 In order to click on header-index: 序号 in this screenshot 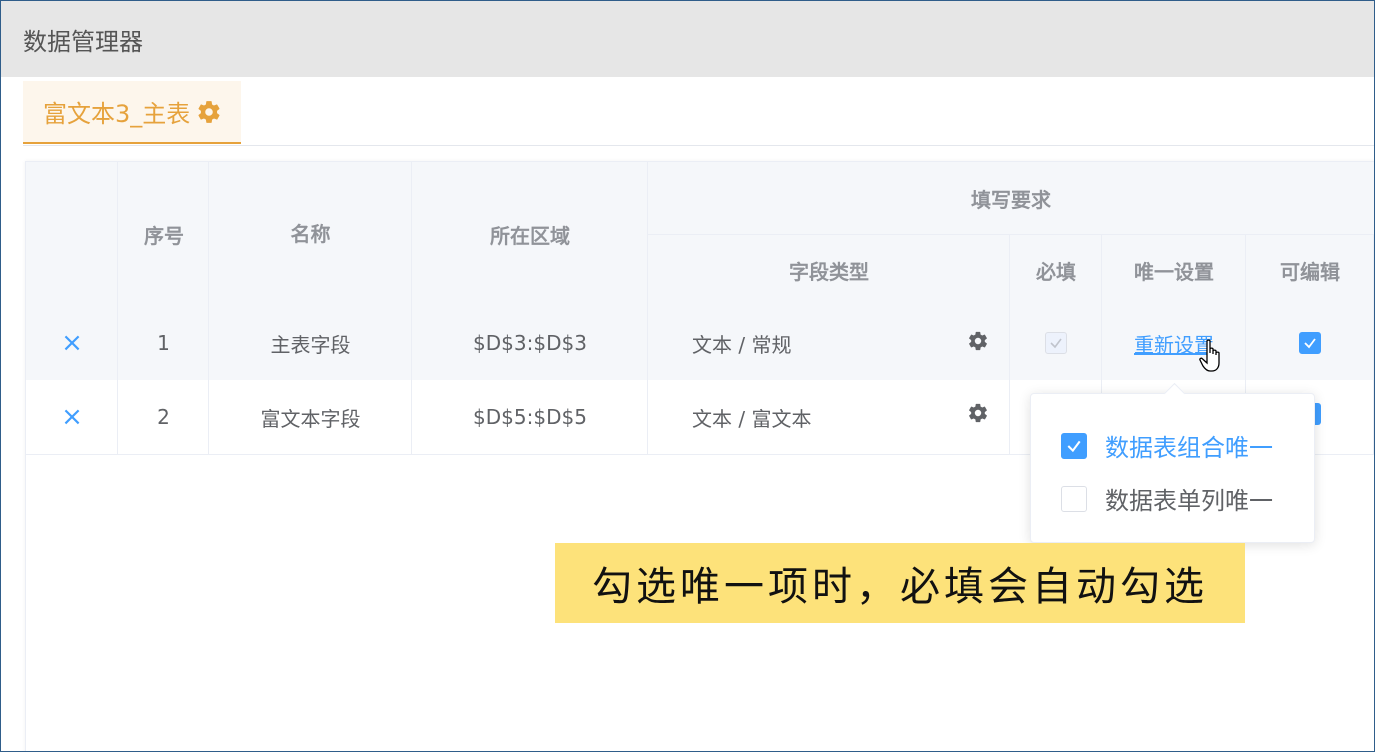, I will do `click(164, 235)`.